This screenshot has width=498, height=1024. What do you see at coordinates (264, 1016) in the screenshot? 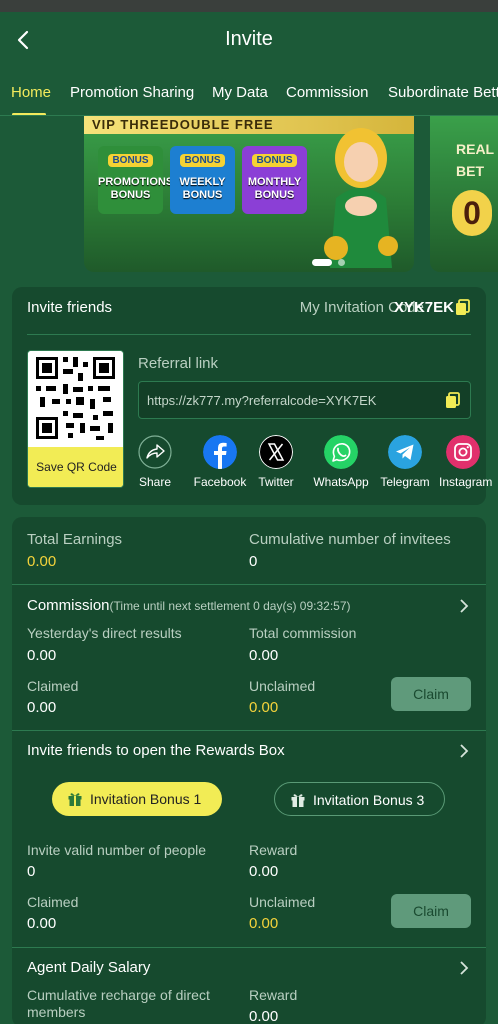
I see `salary-reward-value: 0.00` at bounding box center [264, 1016].